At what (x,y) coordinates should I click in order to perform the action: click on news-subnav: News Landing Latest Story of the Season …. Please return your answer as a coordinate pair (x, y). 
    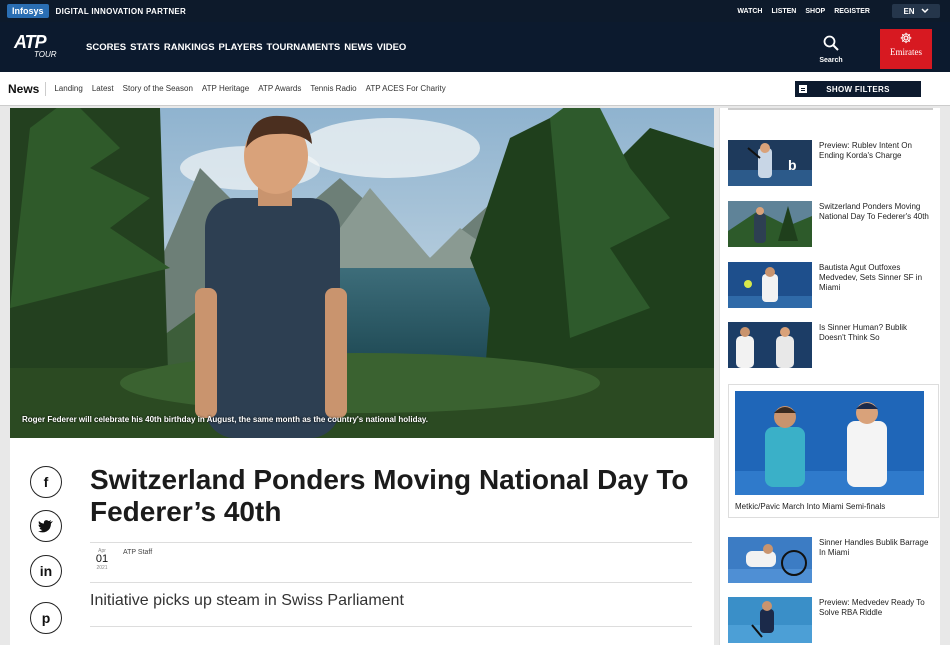
    Looking at the image, I should click on (475, 89).